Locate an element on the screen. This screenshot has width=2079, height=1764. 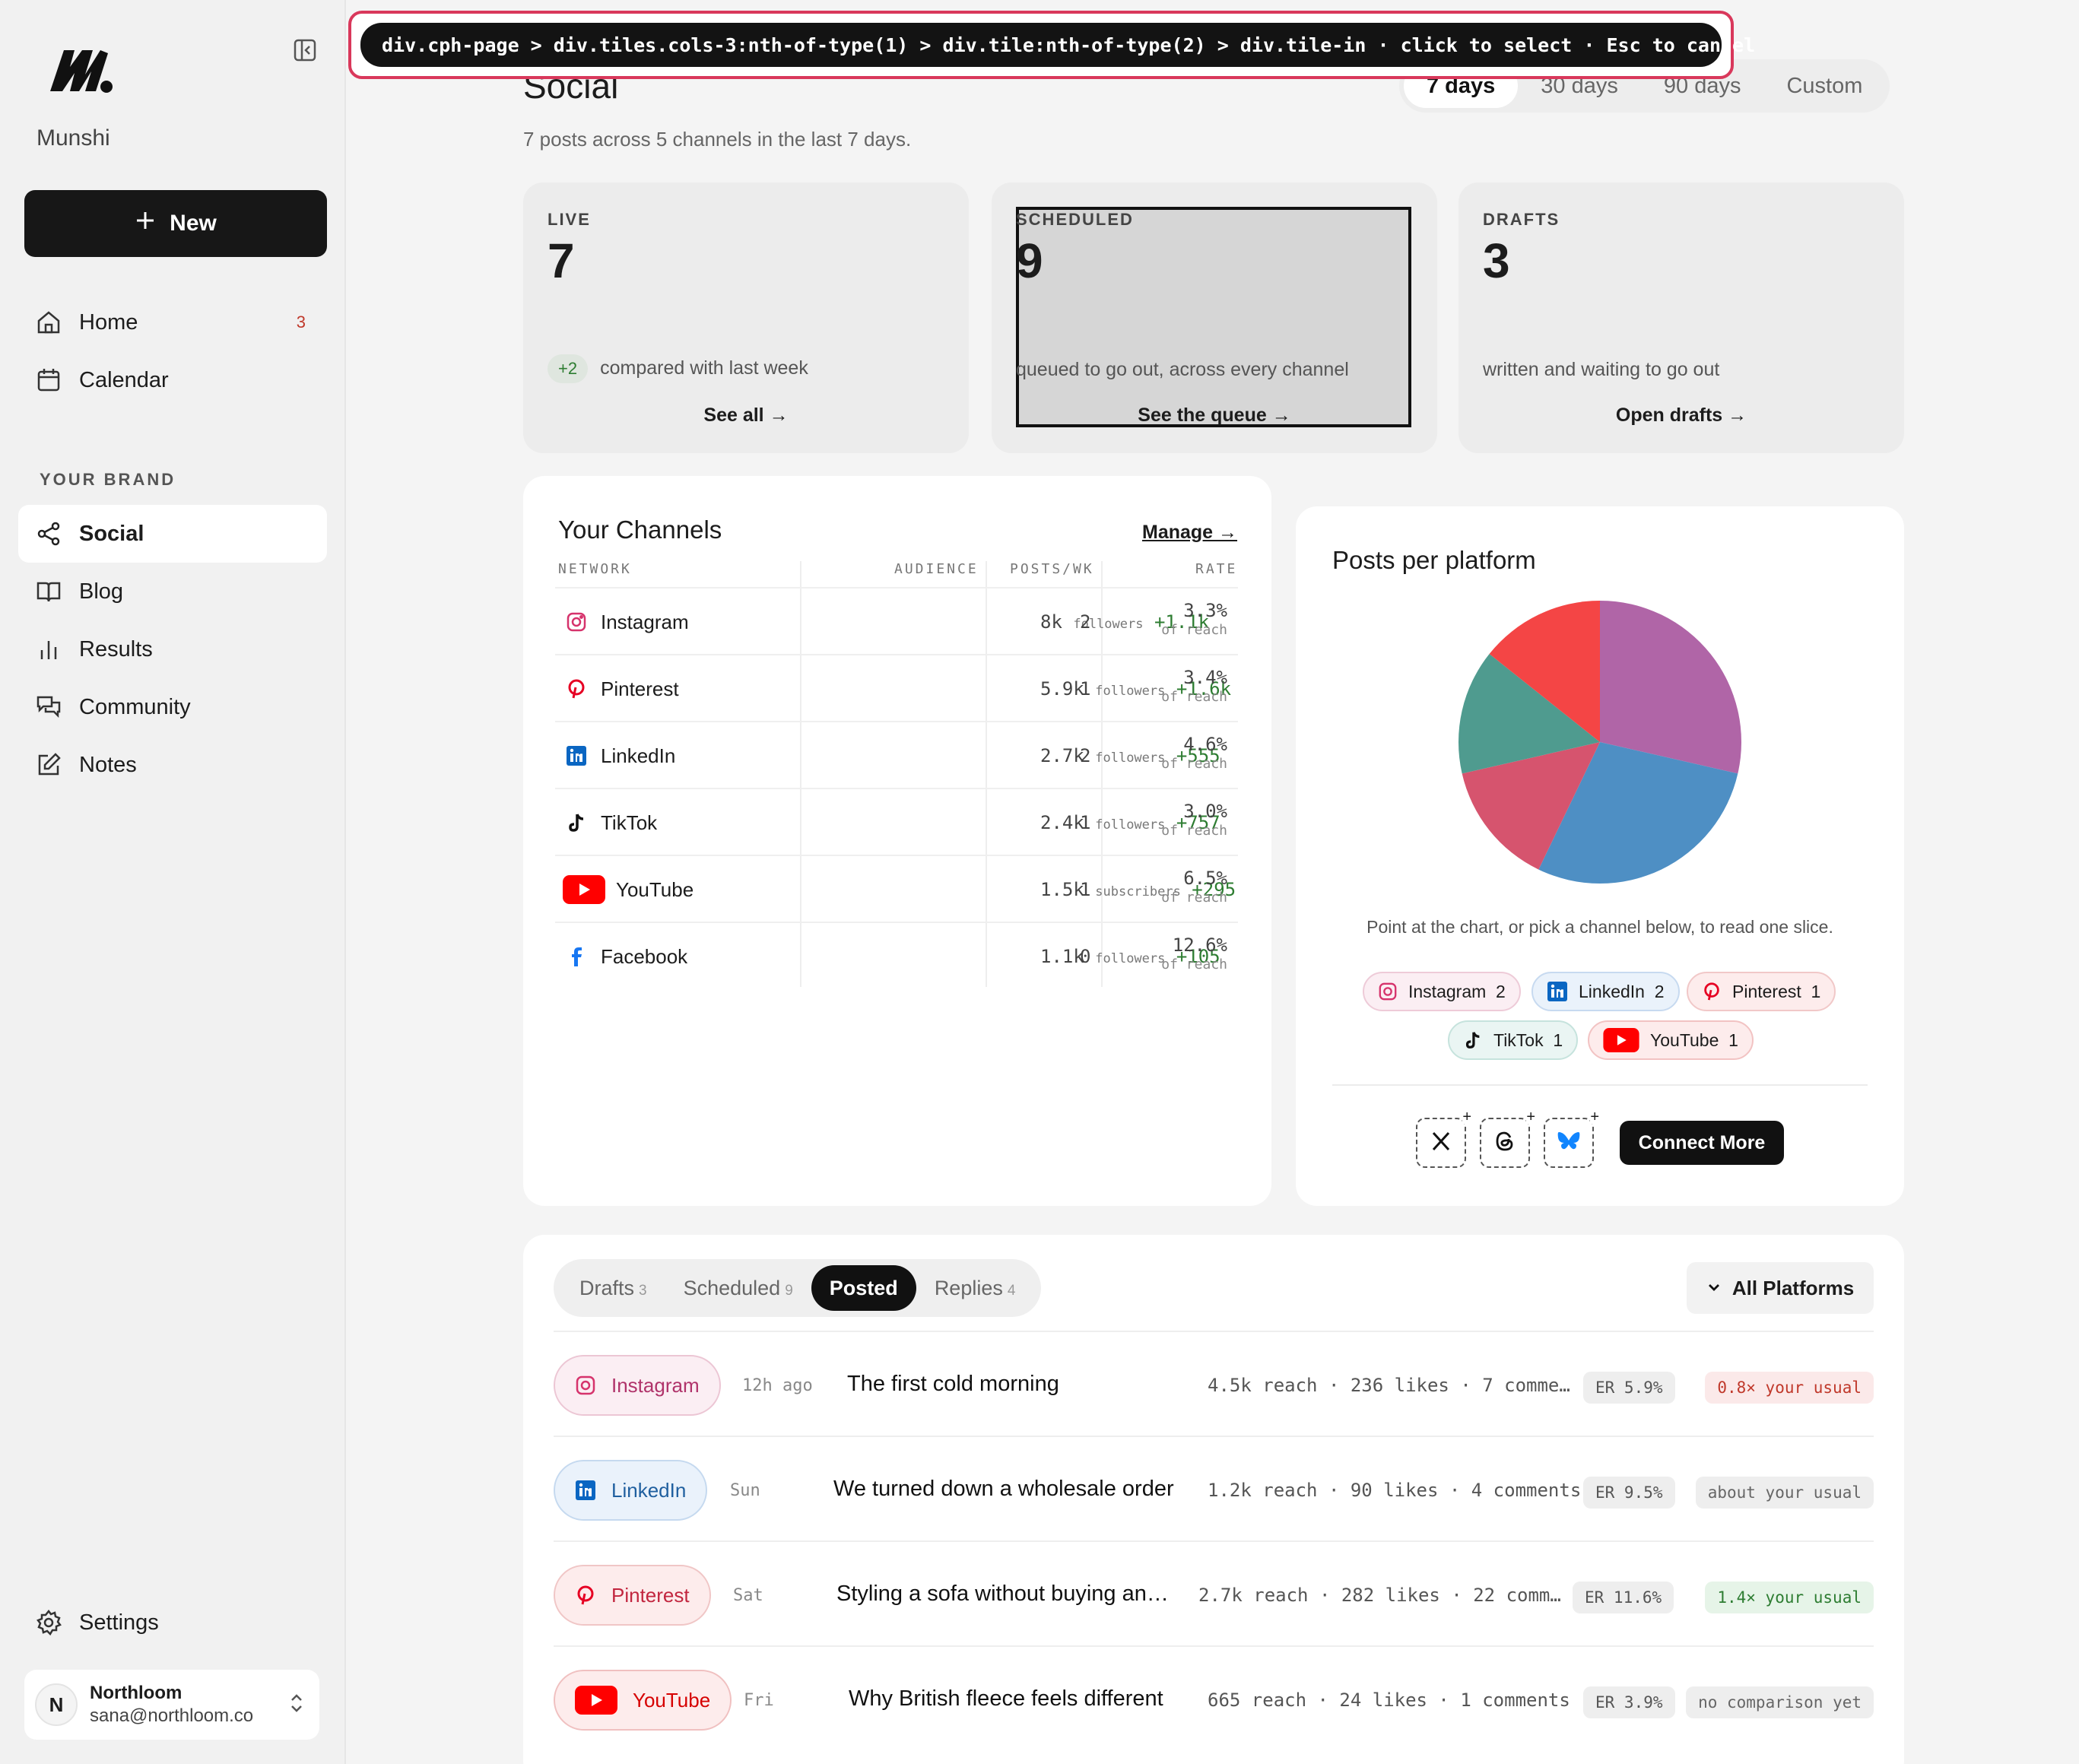
rate-note: of reach is located at coordinates (1194, 898).